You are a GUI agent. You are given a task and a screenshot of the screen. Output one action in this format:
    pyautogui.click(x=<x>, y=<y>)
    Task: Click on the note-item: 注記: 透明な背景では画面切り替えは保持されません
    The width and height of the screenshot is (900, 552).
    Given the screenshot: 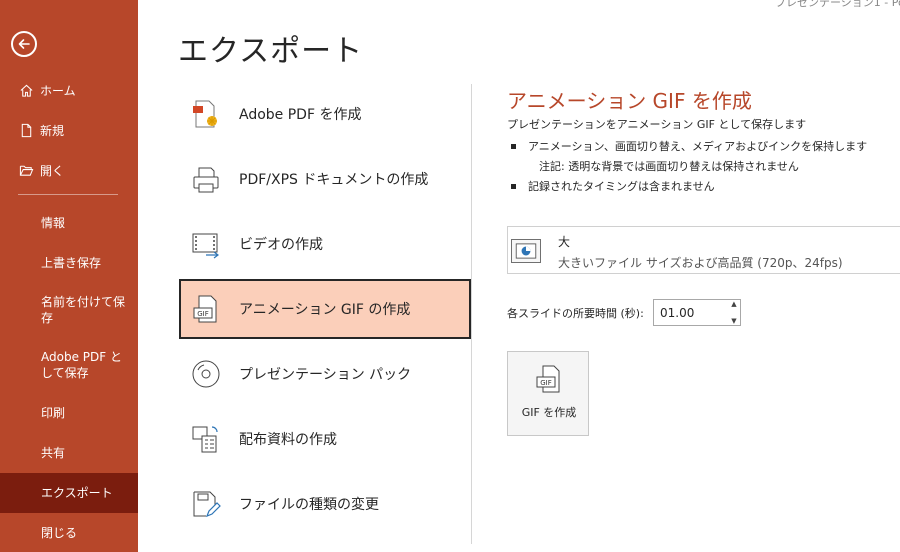 What is the action you would take?
    pyautogui.click(x=669, y=166)
    